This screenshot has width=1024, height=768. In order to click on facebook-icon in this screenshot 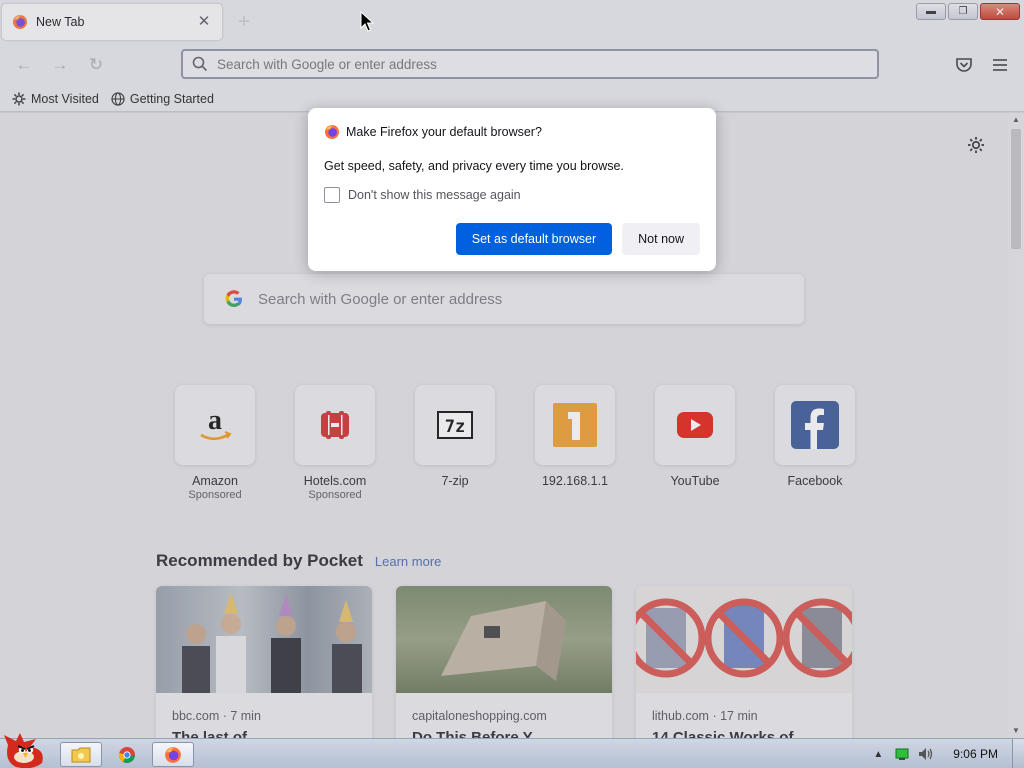, I will do `click(815, 425)`.